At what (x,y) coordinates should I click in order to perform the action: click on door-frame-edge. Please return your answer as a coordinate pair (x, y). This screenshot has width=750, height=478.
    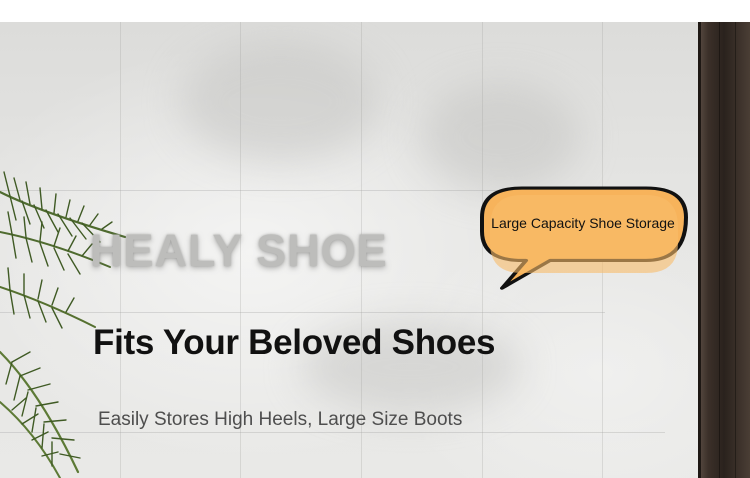
    Looking at the image, I should click on (699, 250).